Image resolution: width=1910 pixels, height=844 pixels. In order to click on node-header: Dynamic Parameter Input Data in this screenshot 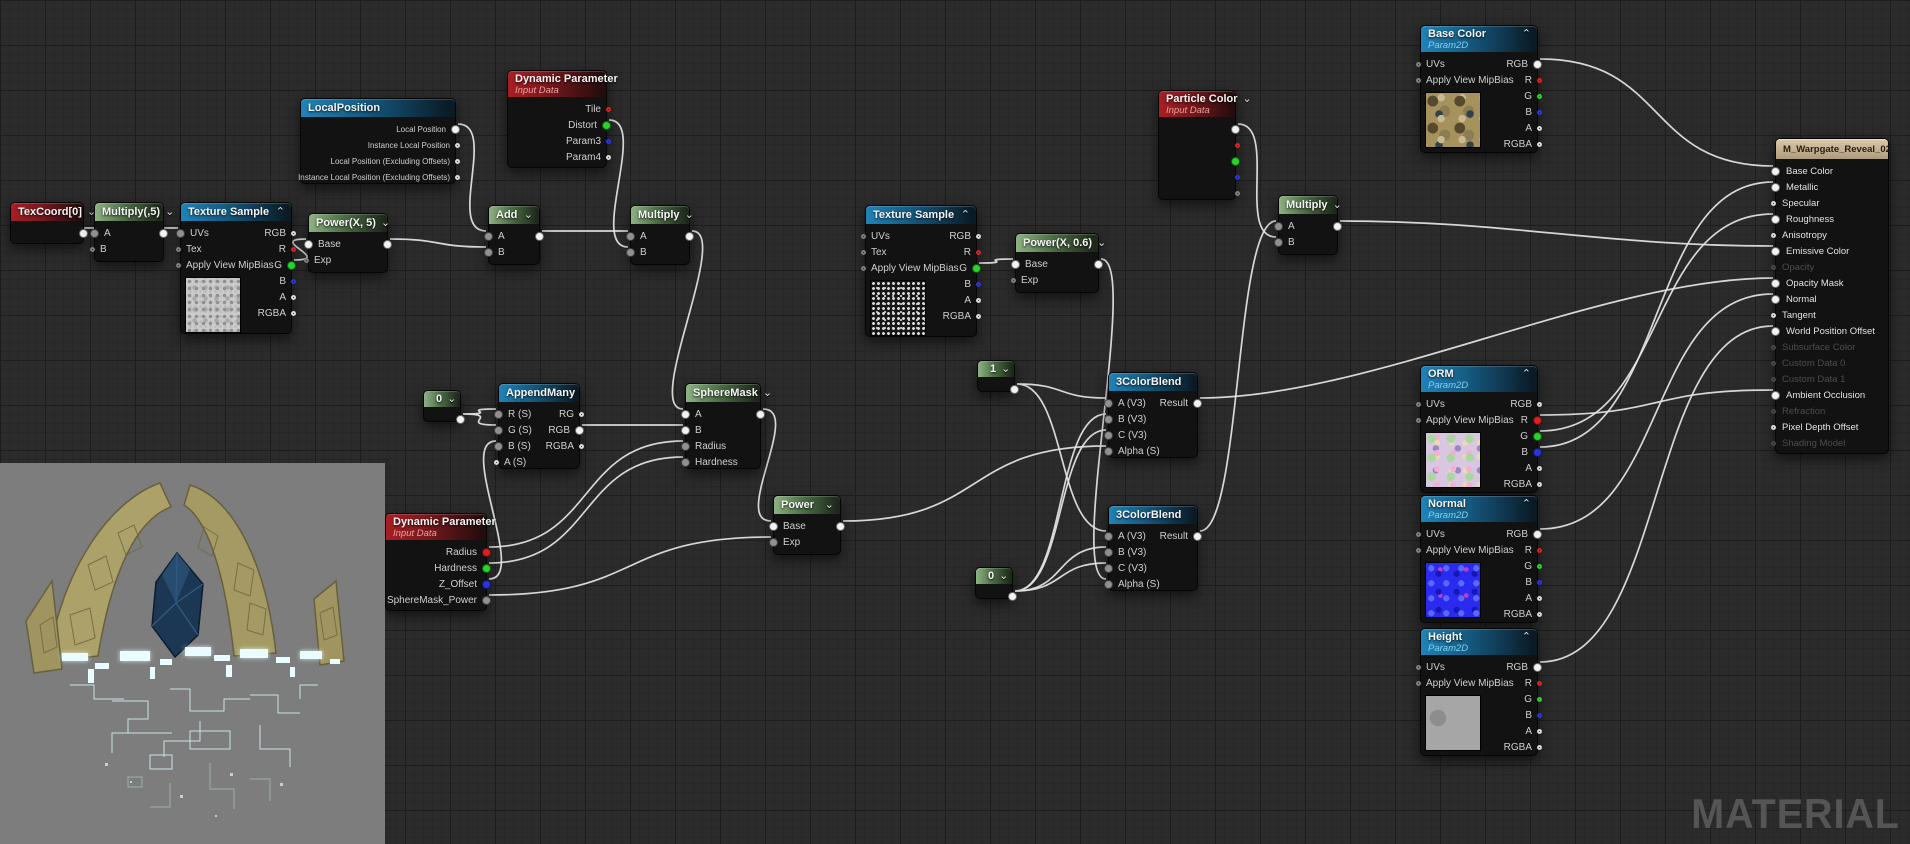, I will do `click(563, 84)`.